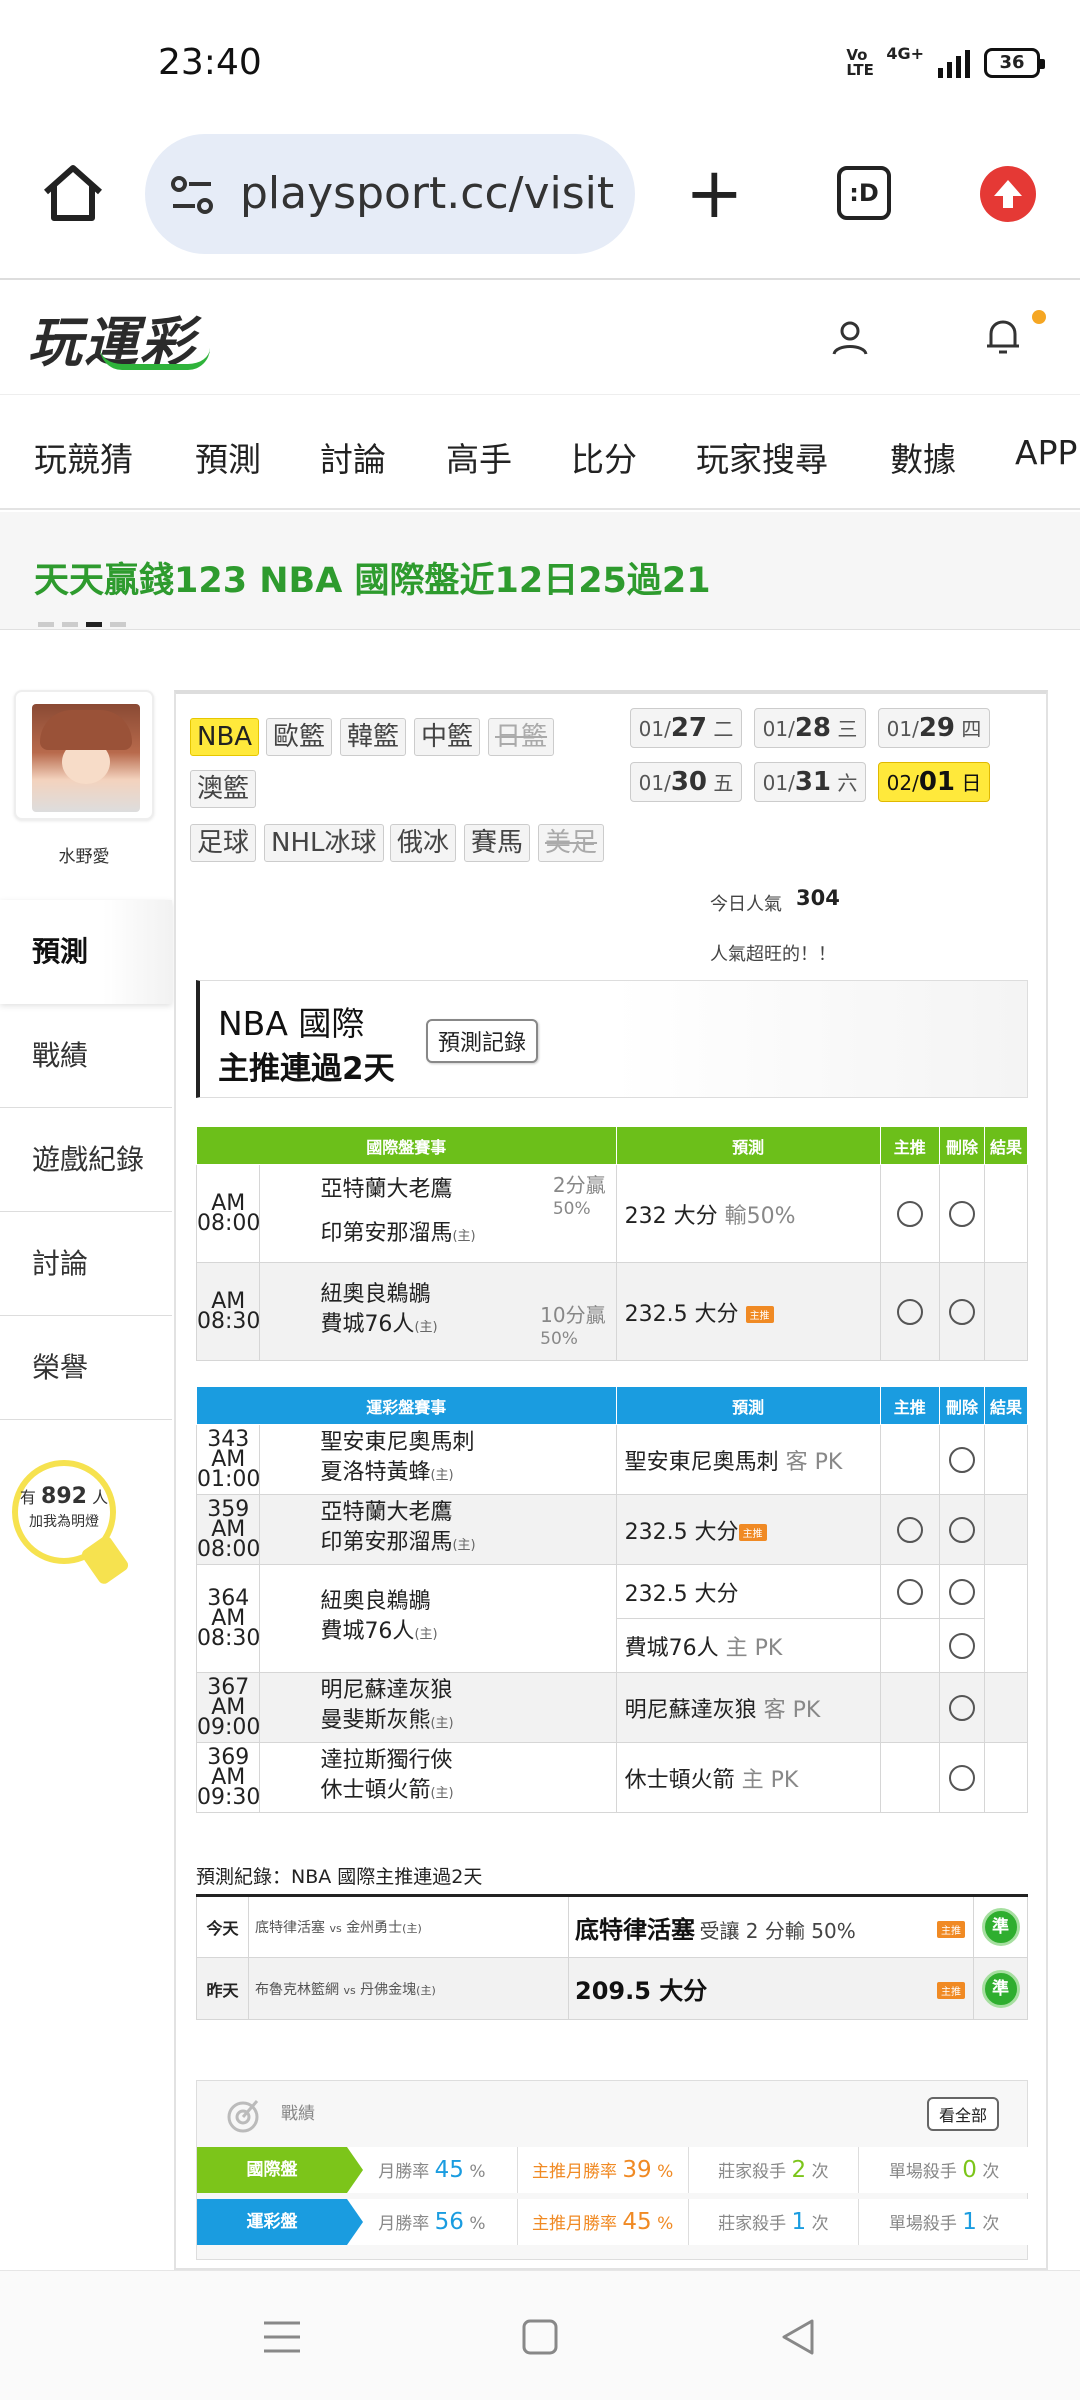 This screenshot has width=1080, height=2400. What do you see at coordinates (423, 843) in the screenshot?
I see `league-chip-khl: 俄冰` at bounding box center [423, 843].